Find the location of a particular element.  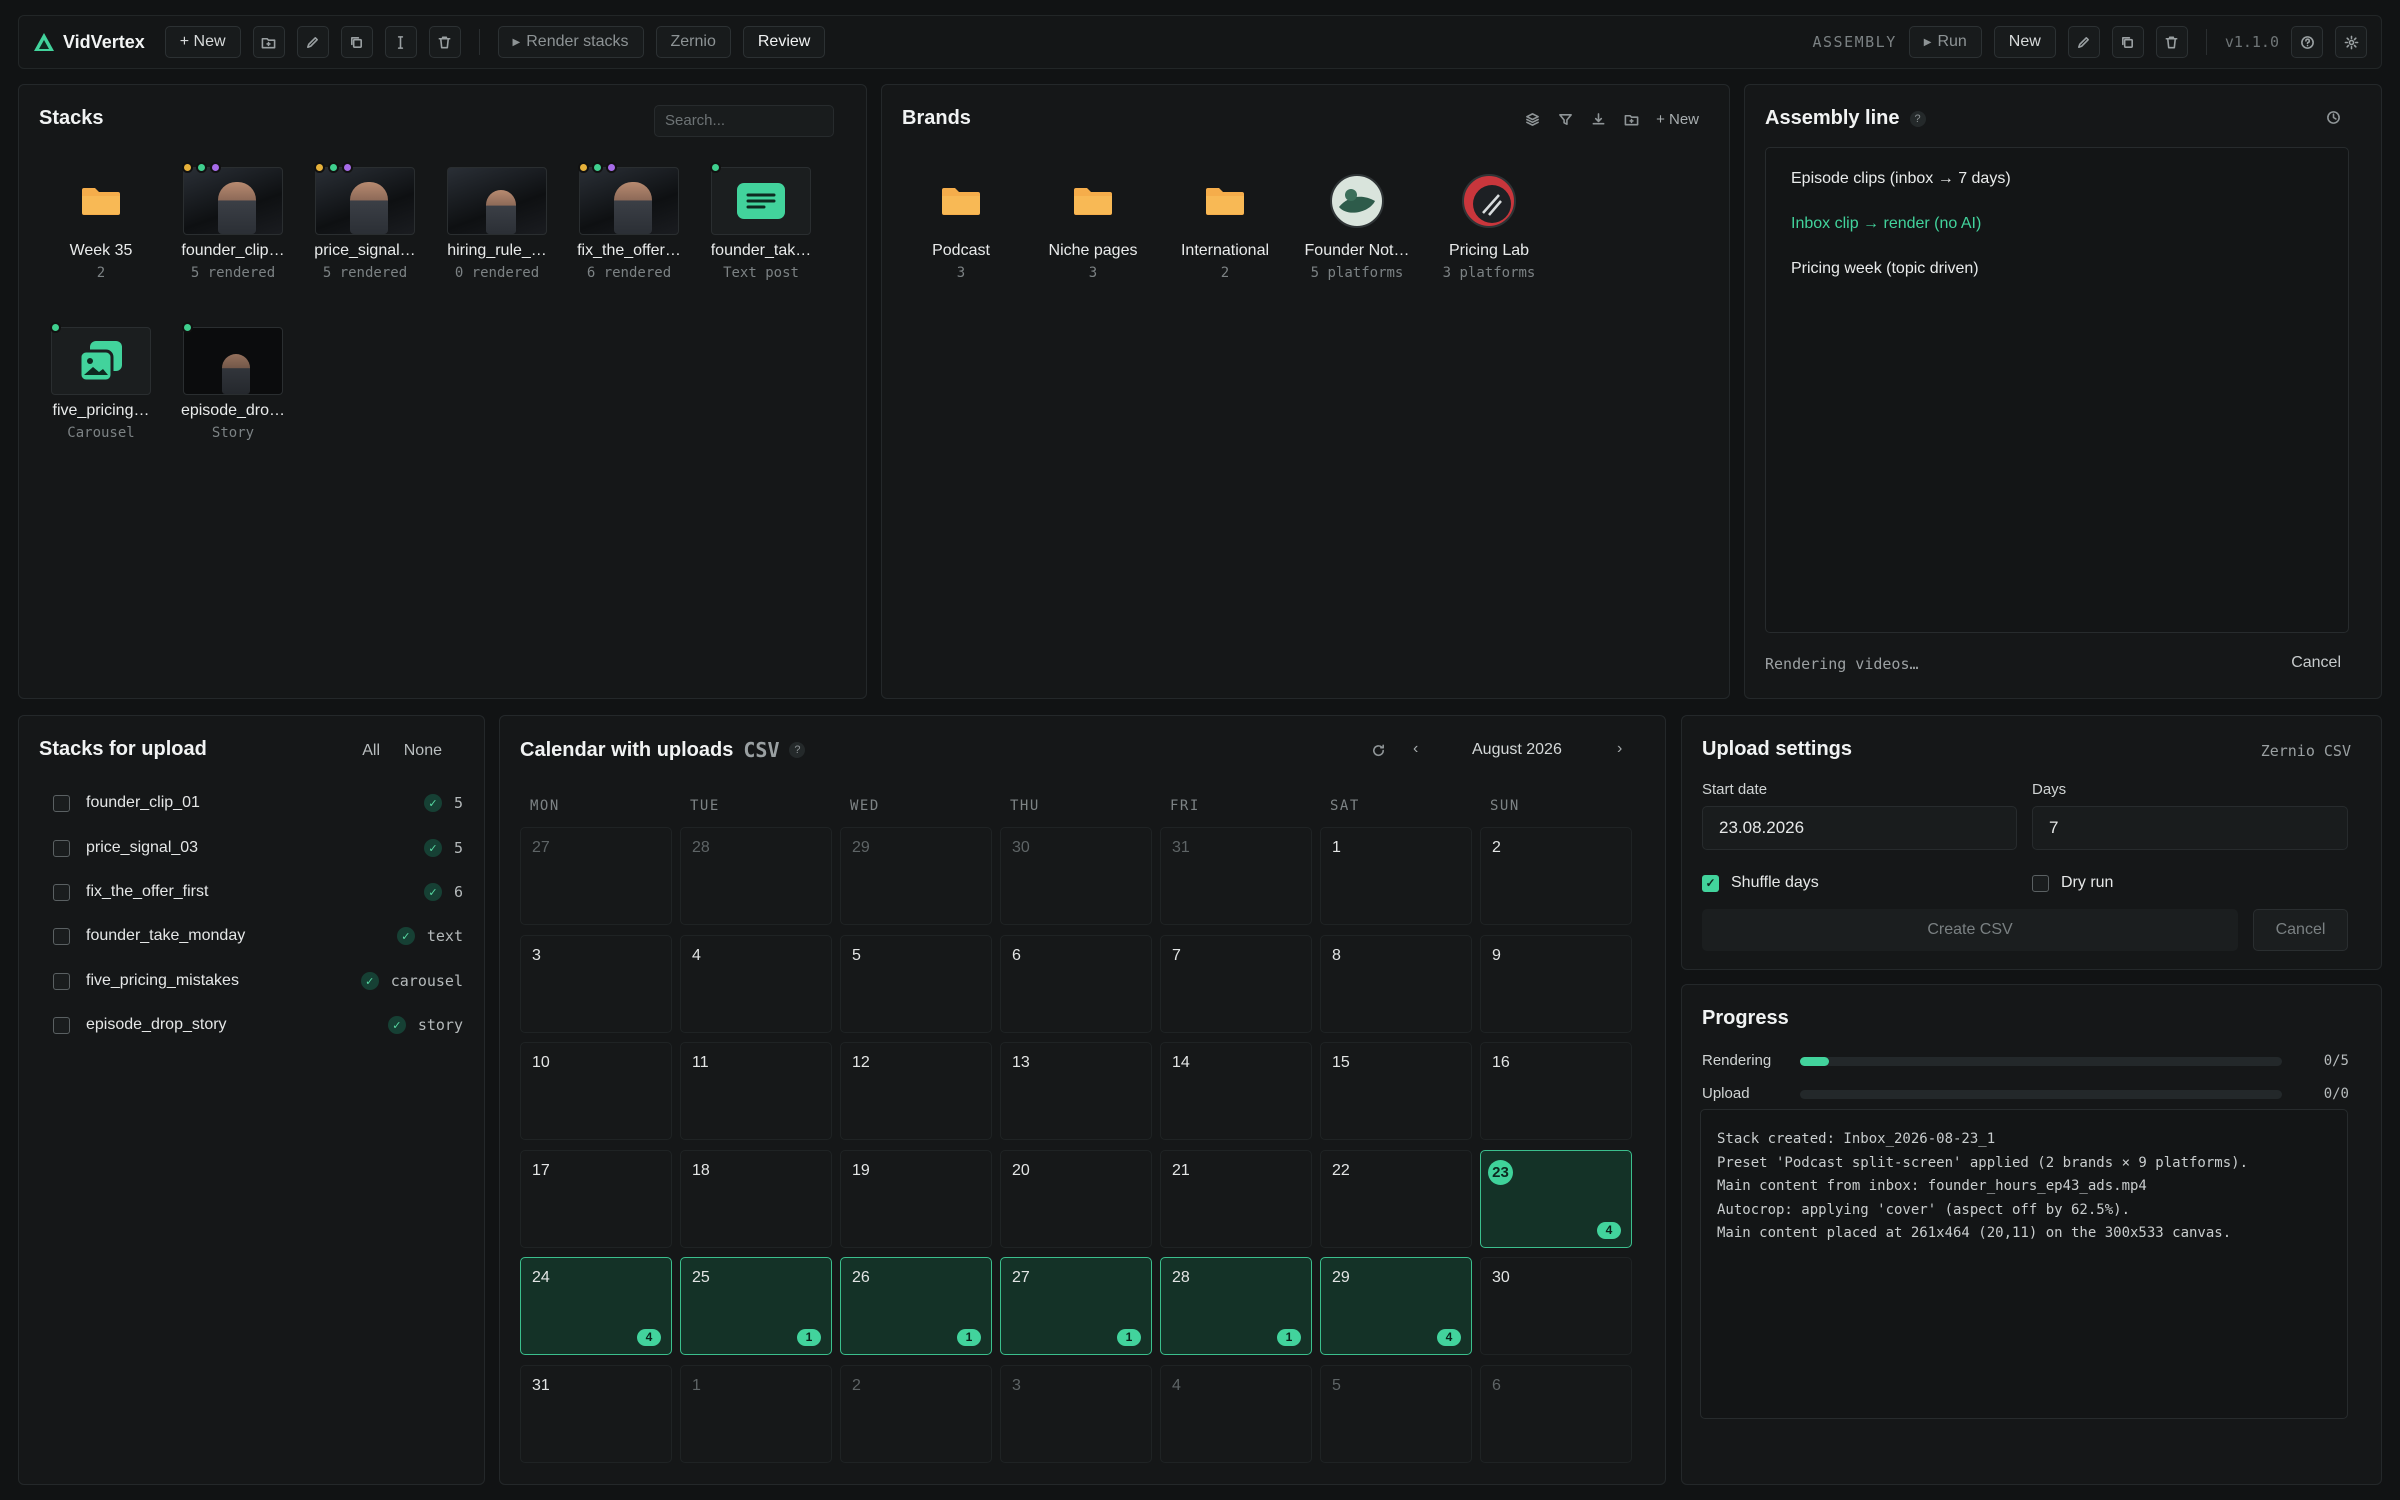

calendar-day: 1 is located at coordinates (756, 1413).